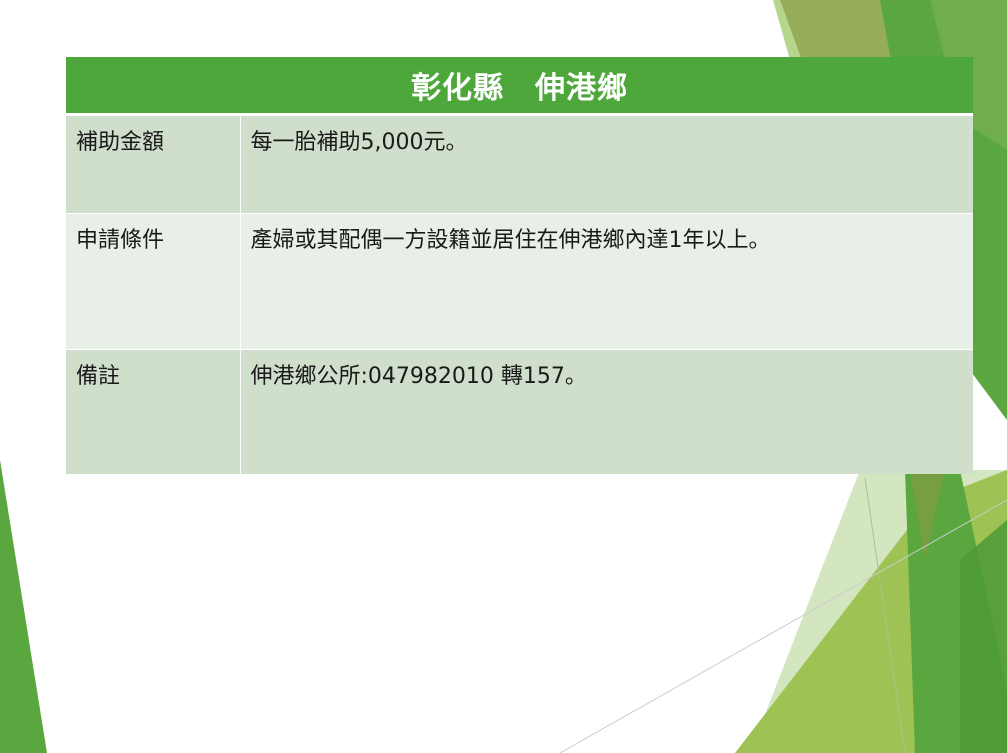 This screenshot has width=1007, height=753. I want to click on left-edge-facet, so click(23, 606).